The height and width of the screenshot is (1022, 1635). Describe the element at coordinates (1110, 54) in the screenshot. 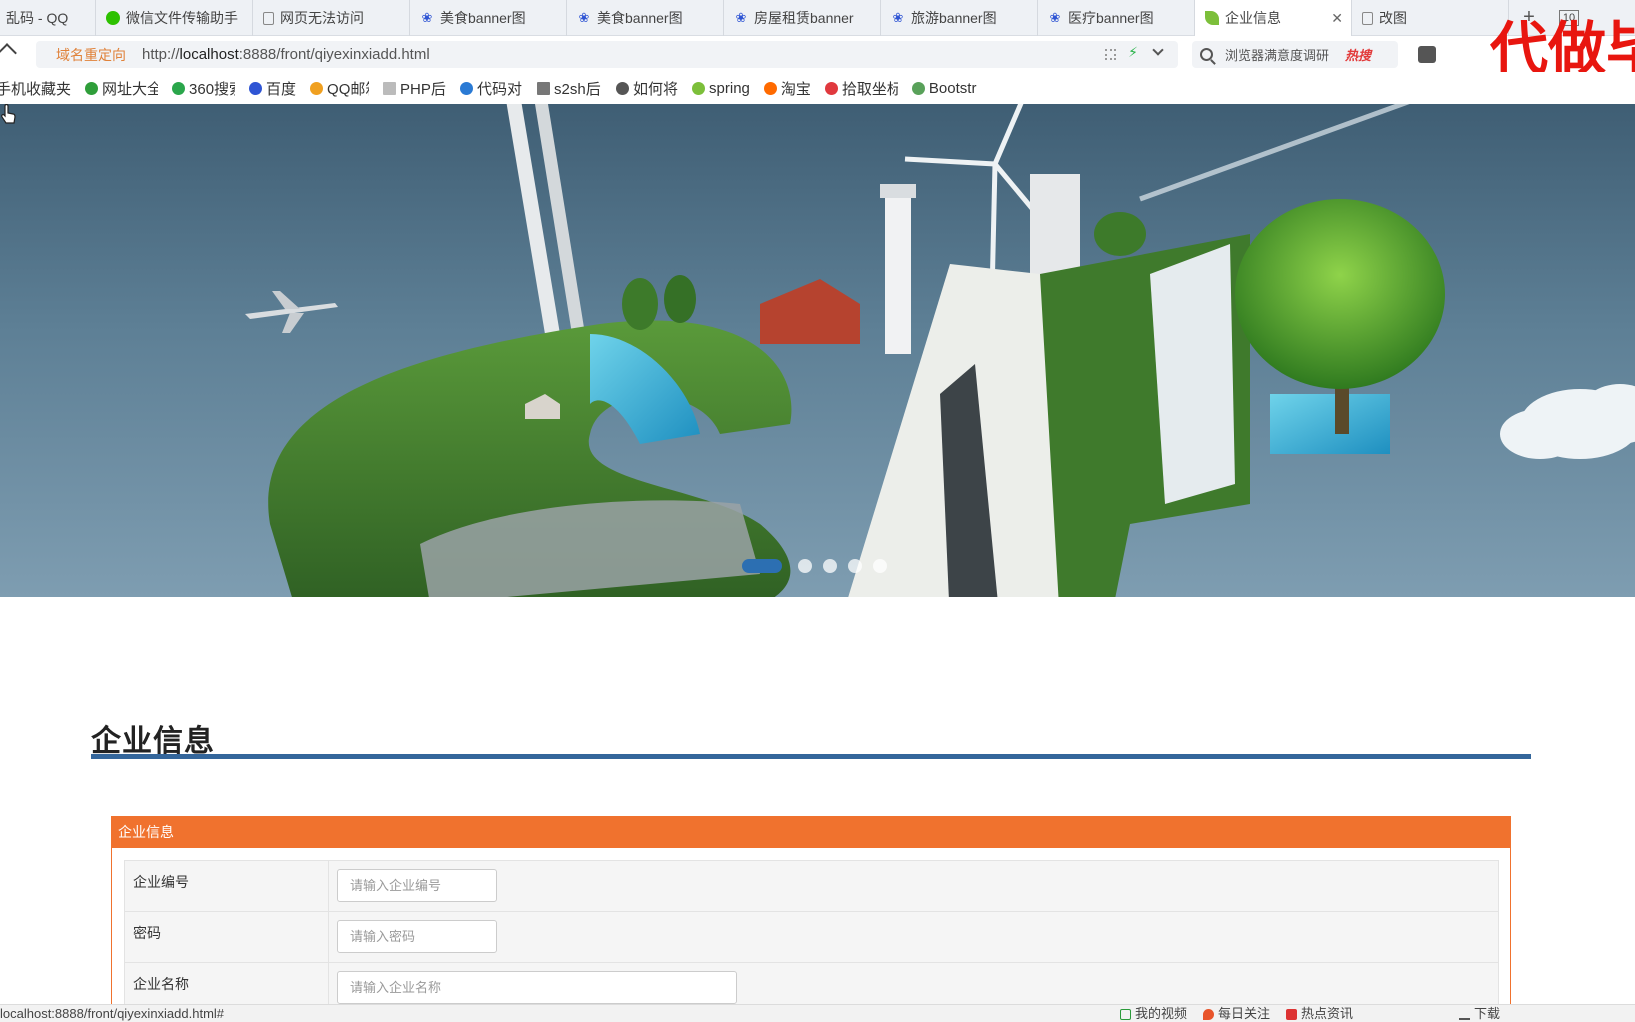

I see `qr-code-icon` at that location.